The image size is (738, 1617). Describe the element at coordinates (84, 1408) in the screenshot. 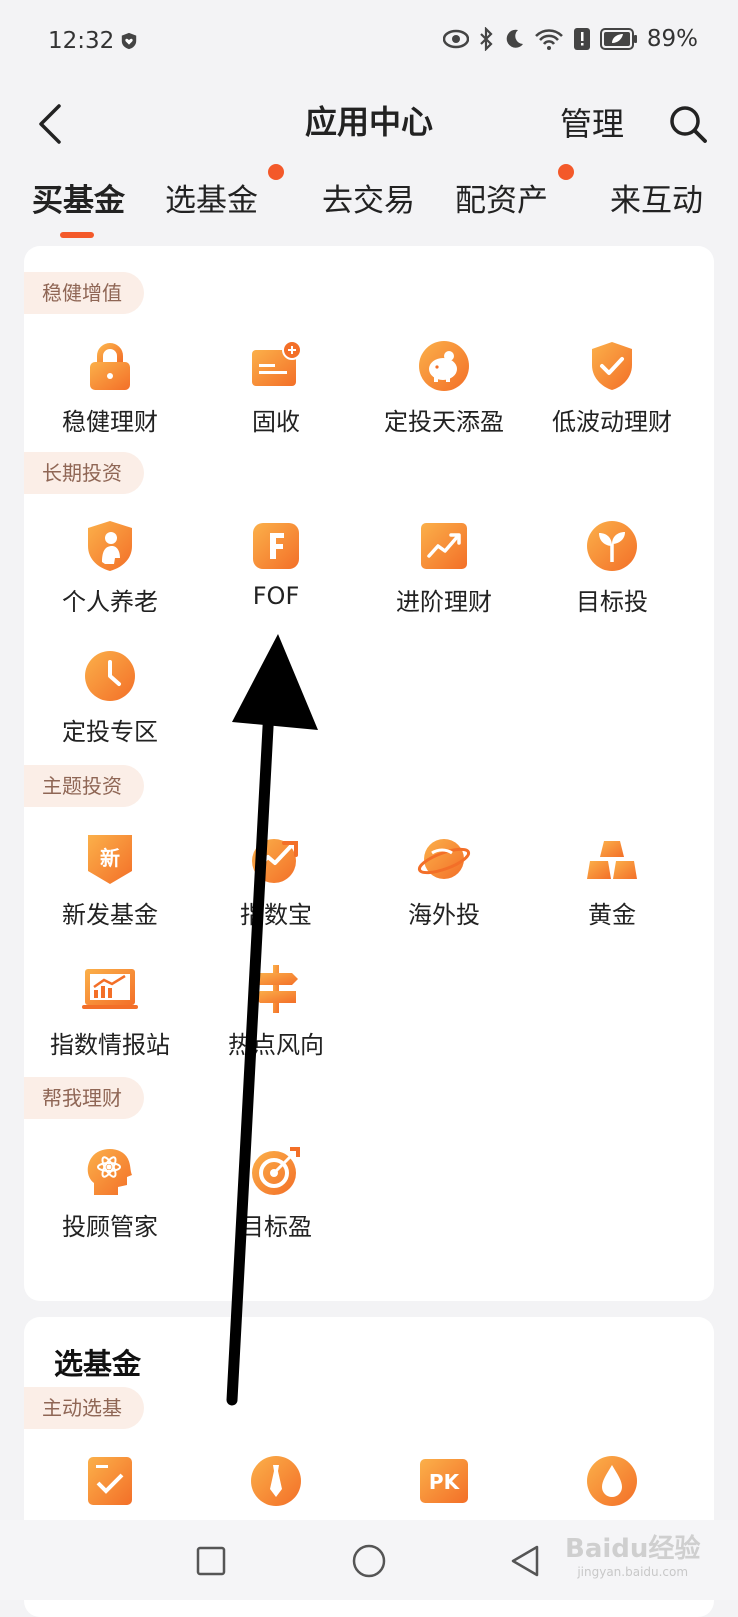

I see `section-tag: 主动选基` at that location.